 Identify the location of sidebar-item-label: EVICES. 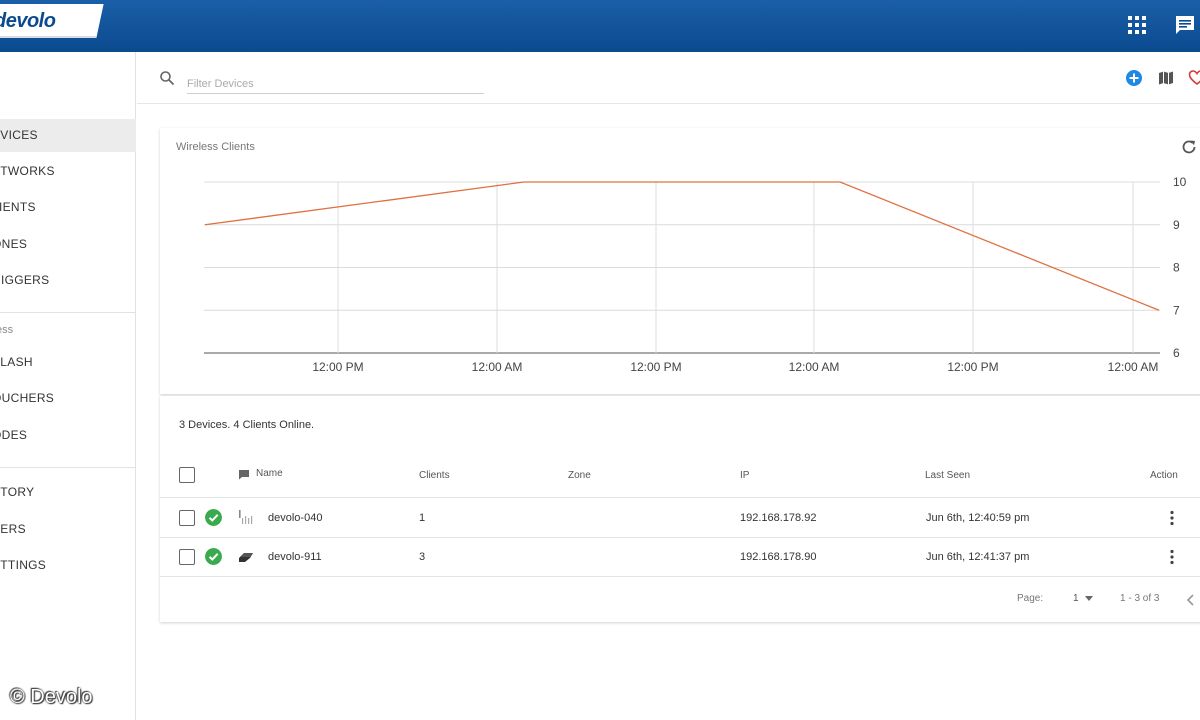
(19, 135).